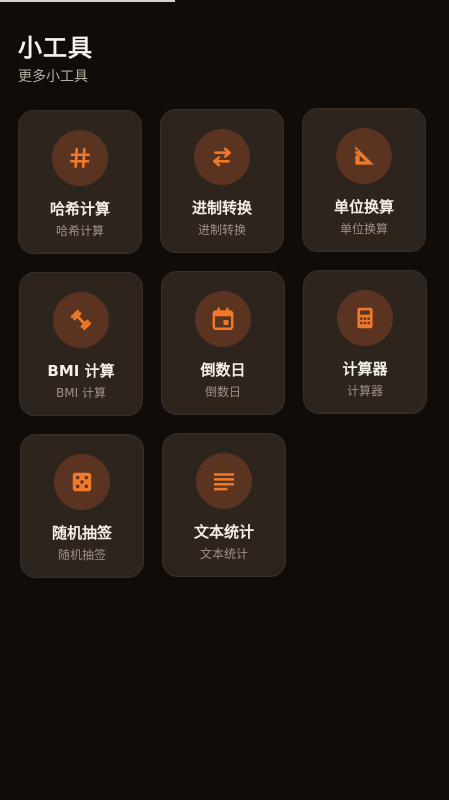  I want to click on tool-card-unit-convert: 单位换算 单位换算, so click(364, 180).